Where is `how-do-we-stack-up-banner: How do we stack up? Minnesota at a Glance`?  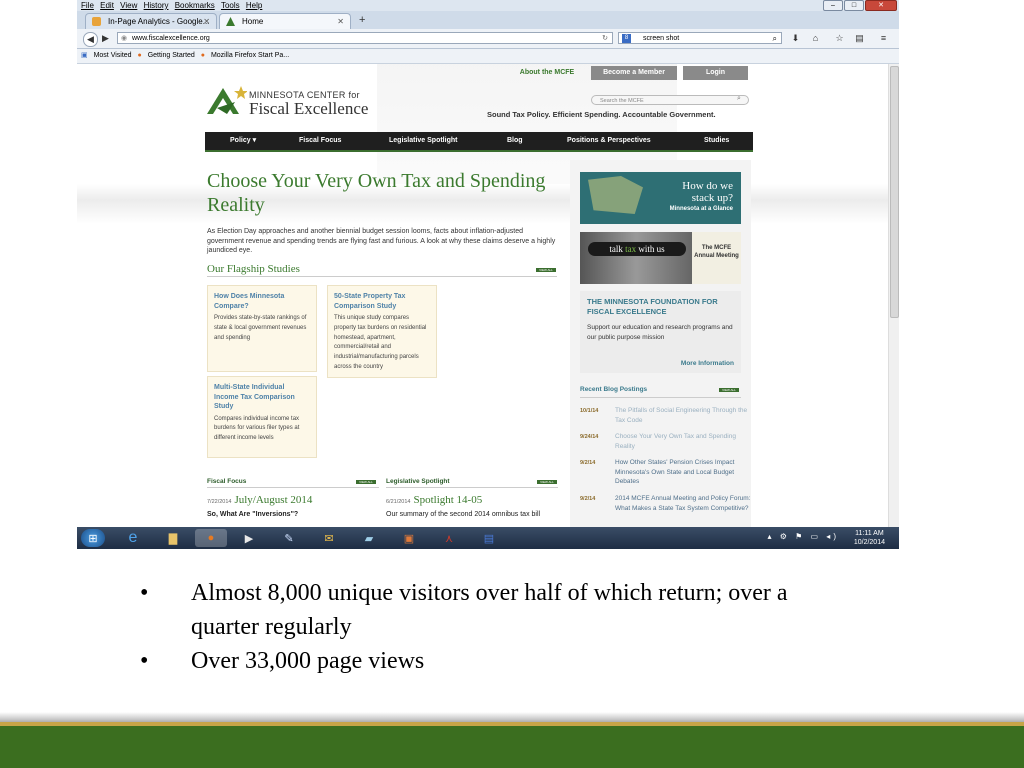 how-do-we-stack-up-banner: How do we stack up? Minnesota at a Glance is located at coordinates (660, 198).